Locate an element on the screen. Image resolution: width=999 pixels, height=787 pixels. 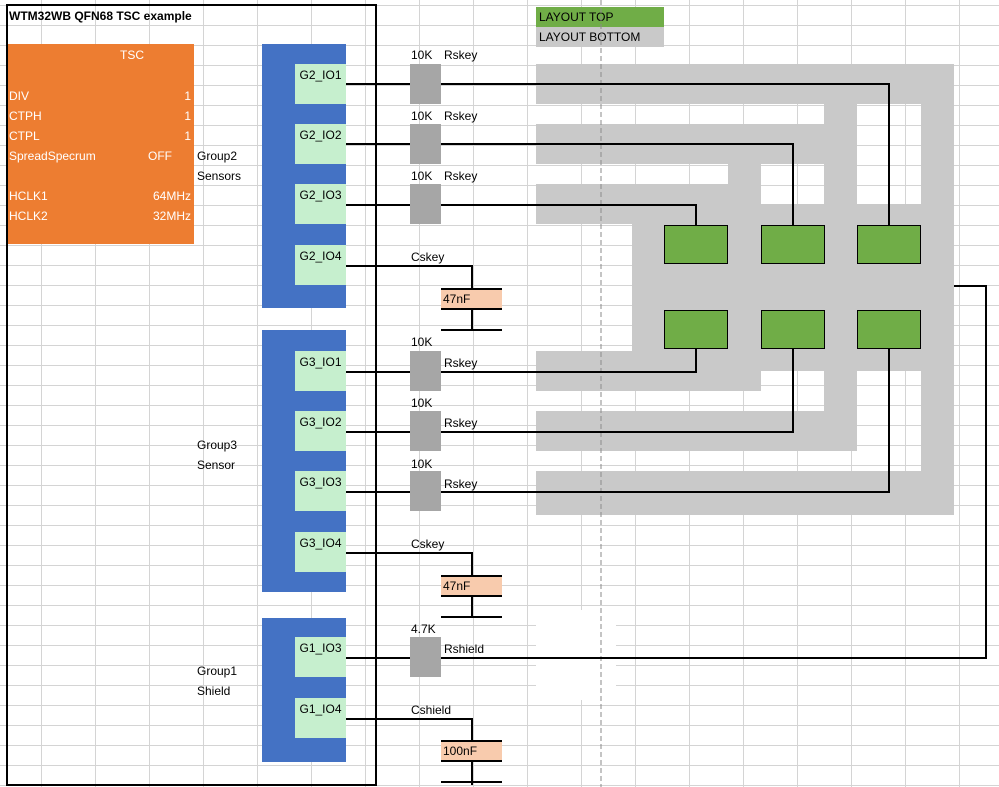
wire-g3-io1-pad is located at coordinates (569, 361).